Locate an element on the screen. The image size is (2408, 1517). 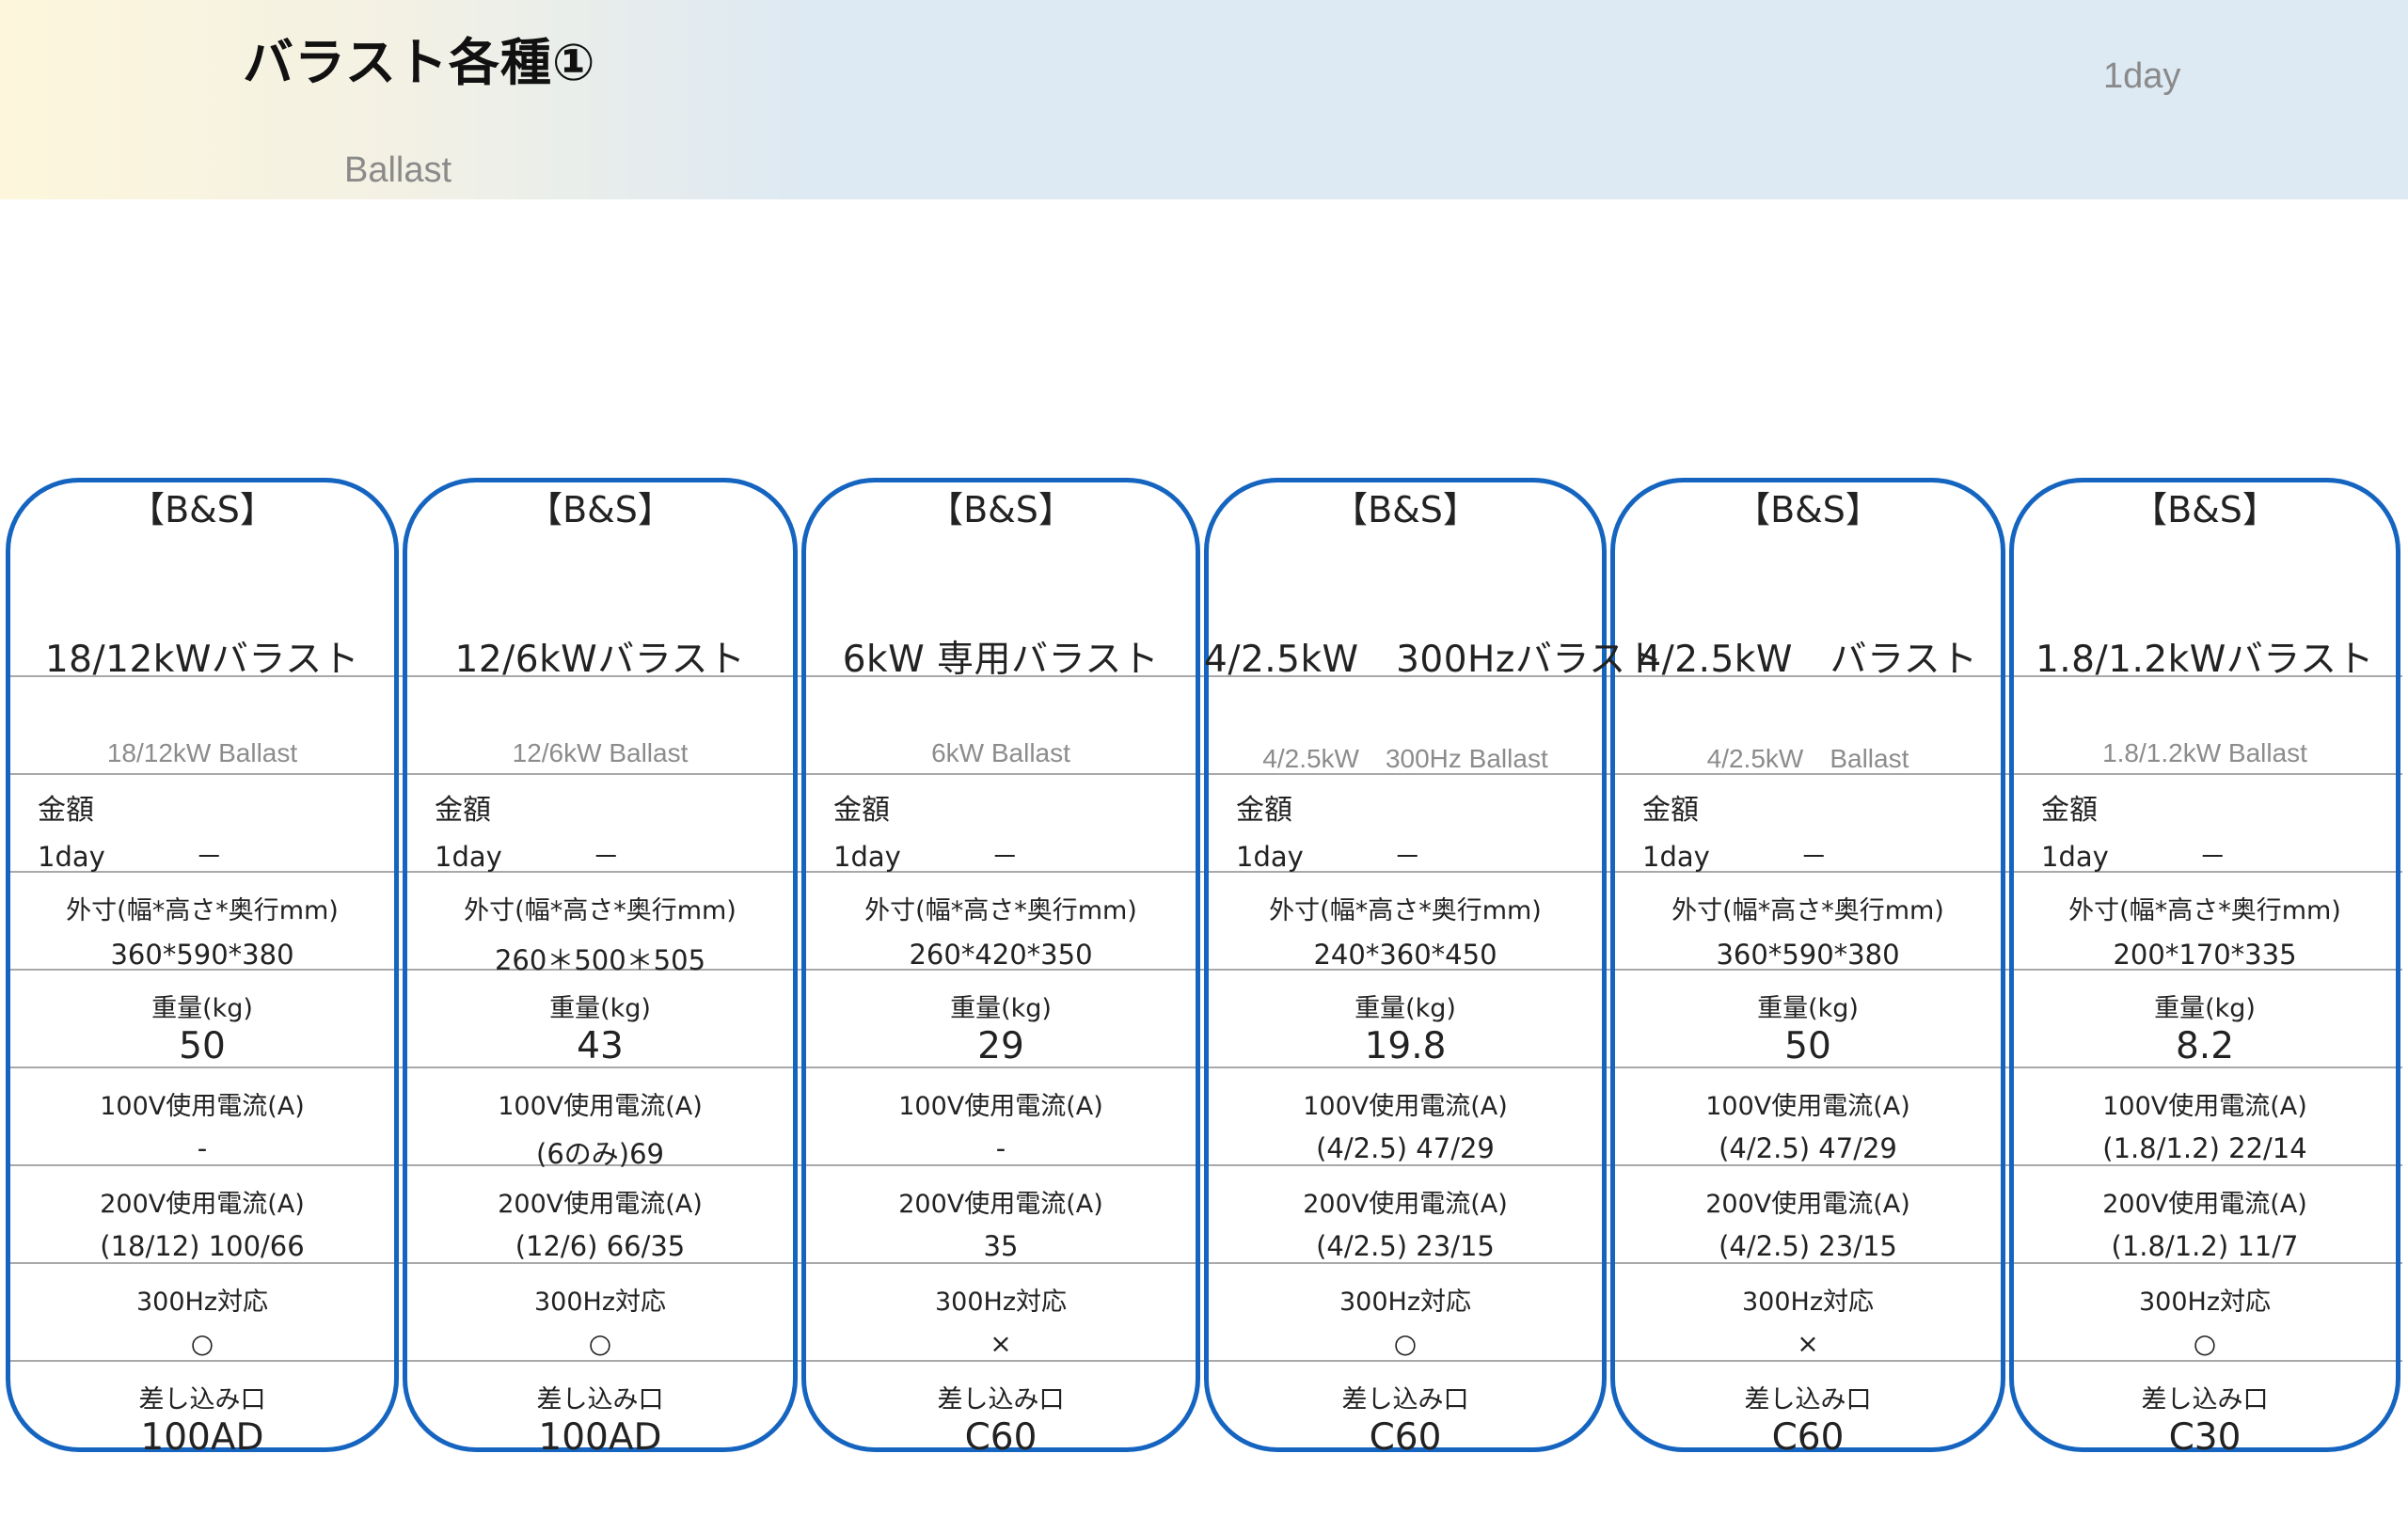
dimensions-value: 240*360*450 is located at coordinates (1405, 955).